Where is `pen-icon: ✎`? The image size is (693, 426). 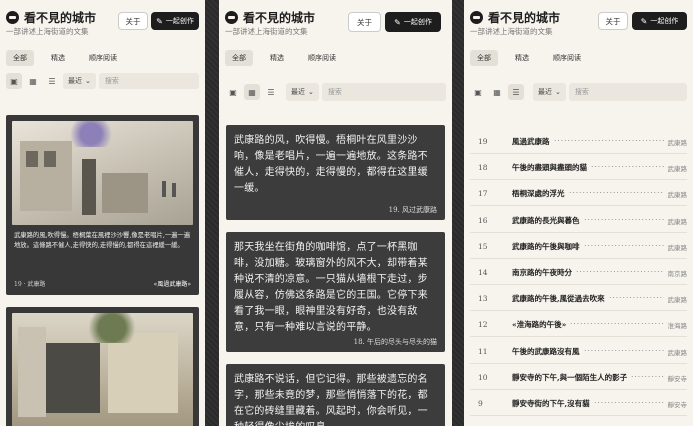
pen-icon: ✎ is located at coordinates (644, 21).